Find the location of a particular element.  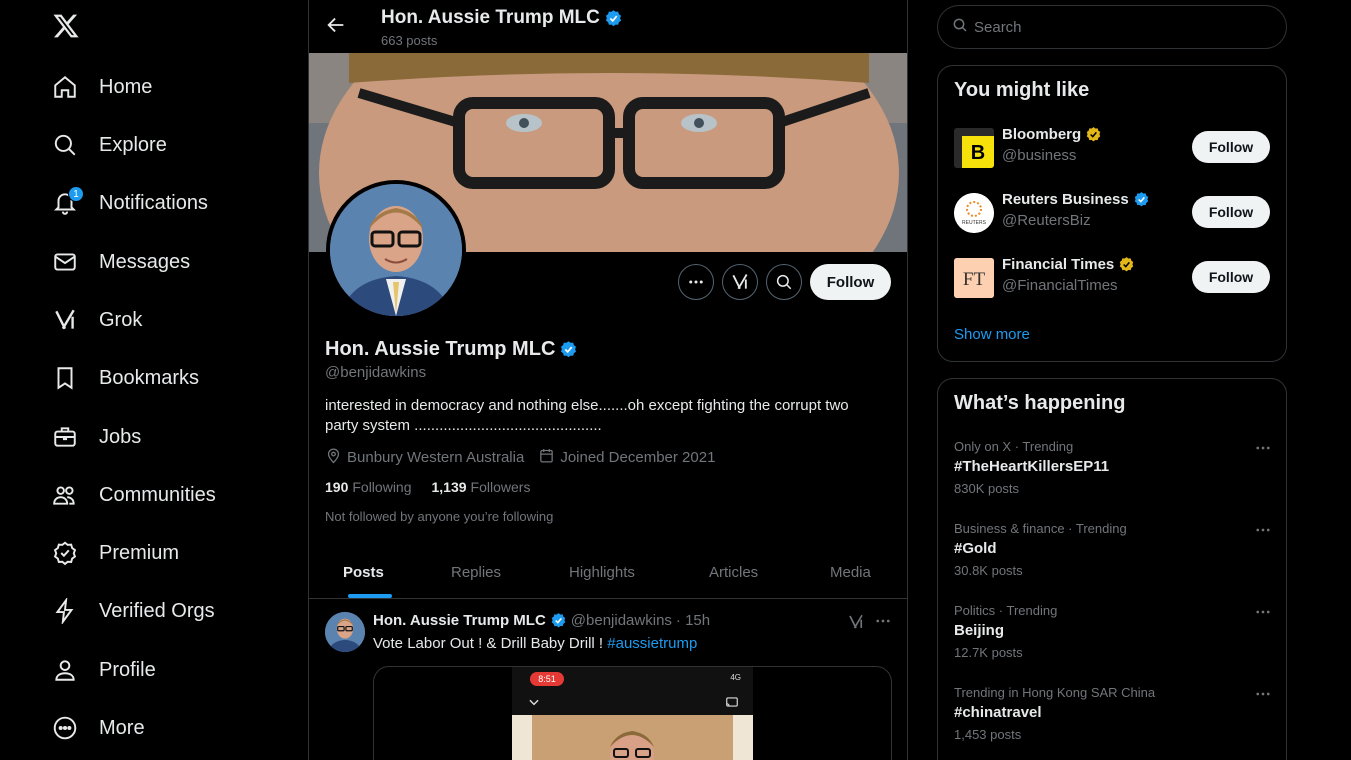

back-arrow-icon is located at coordinates (336, 25).